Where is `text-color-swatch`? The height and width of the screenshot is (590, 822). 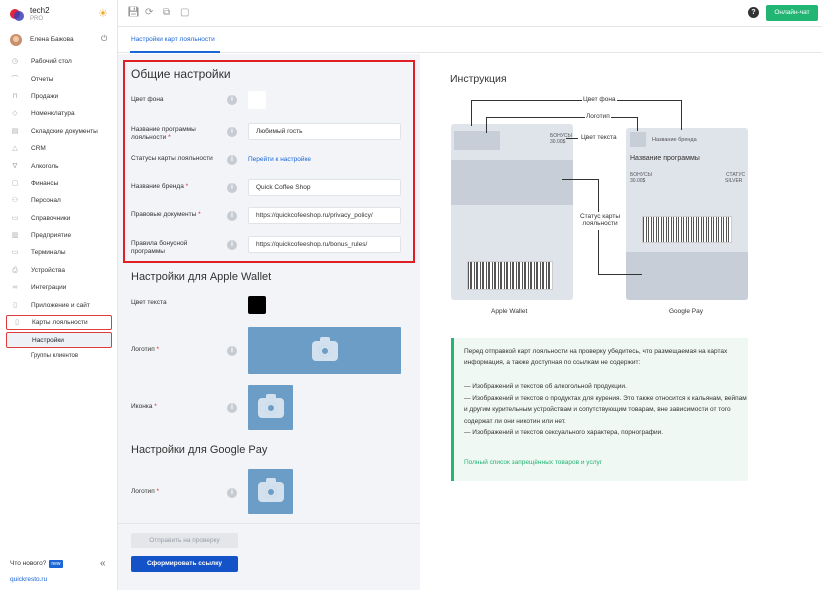
text-color-swatch is located at coordinates (257, 305).